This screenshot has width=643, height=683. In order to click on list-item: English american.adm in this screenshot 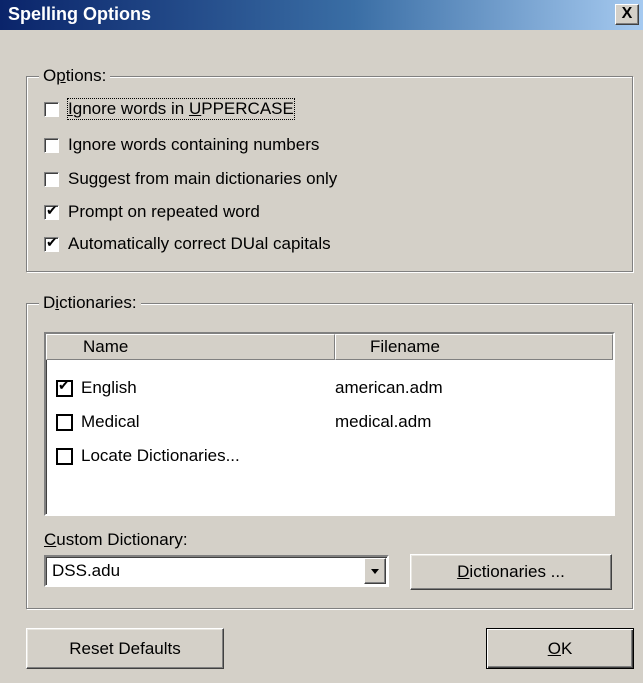, I will do `click(326, 388)`.